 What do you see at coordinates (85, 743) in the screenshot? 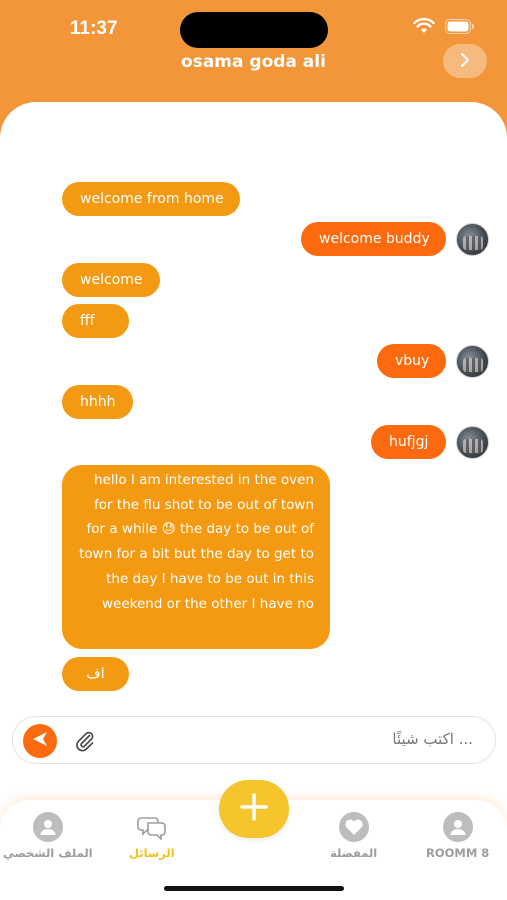
I see `paperclip-icon` at bounding box center [85, 743].